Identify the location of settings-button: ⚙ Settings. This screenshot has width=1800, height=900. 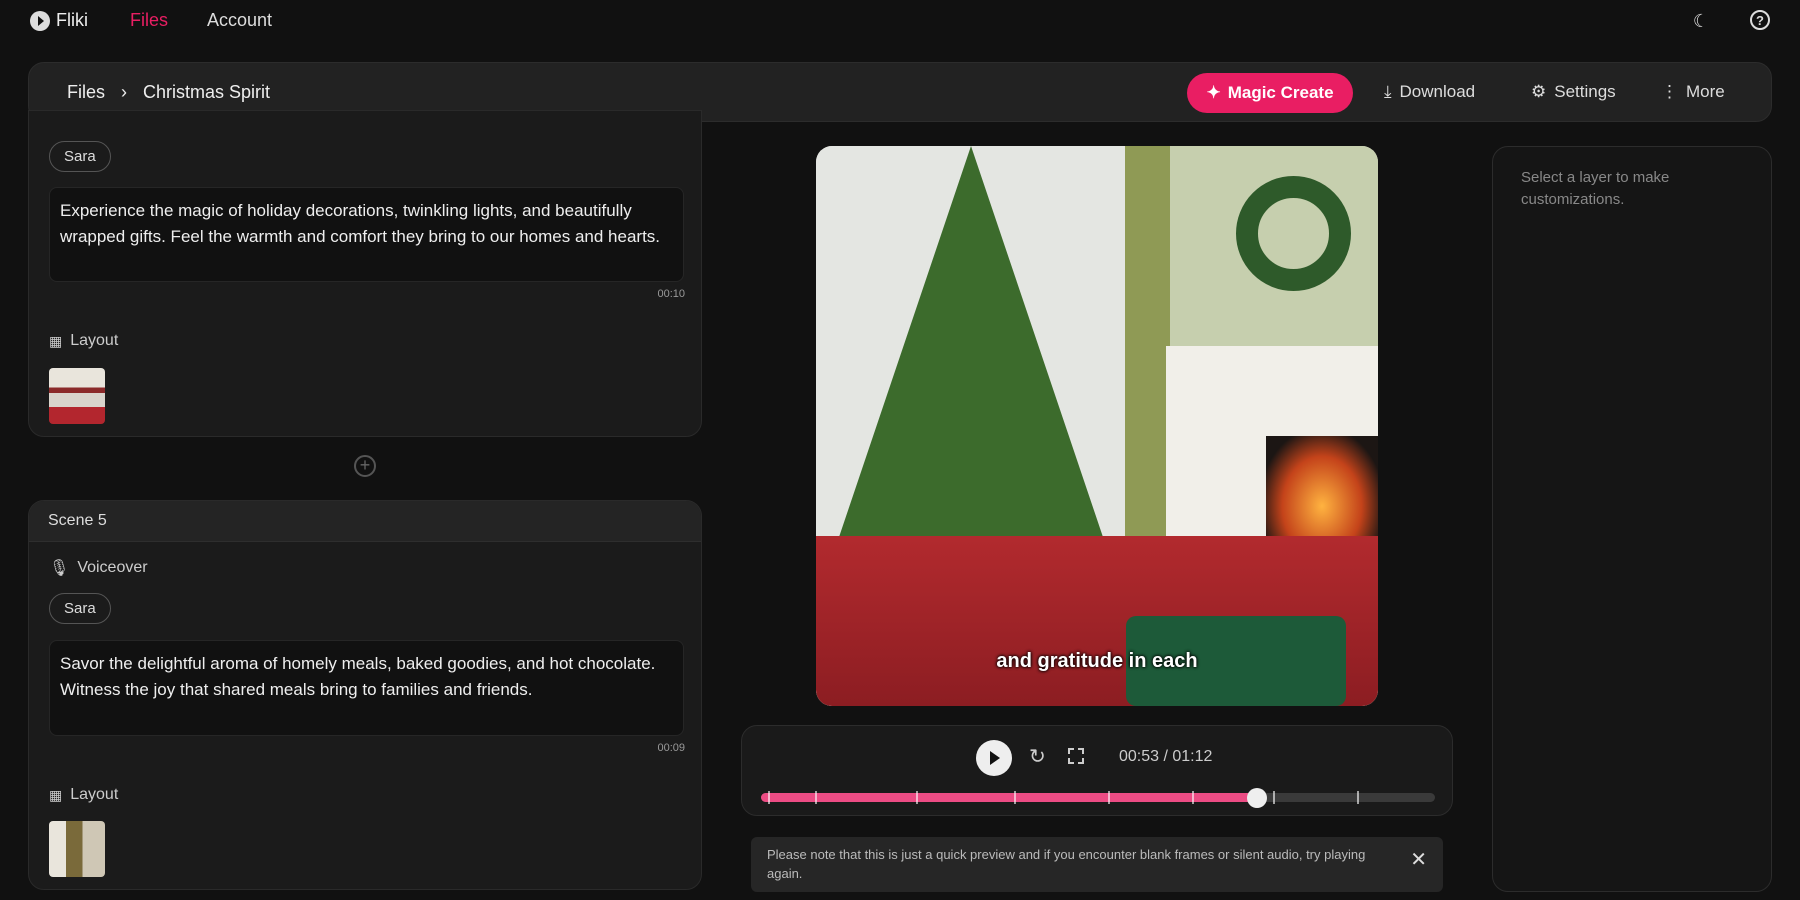
(1573, 92).